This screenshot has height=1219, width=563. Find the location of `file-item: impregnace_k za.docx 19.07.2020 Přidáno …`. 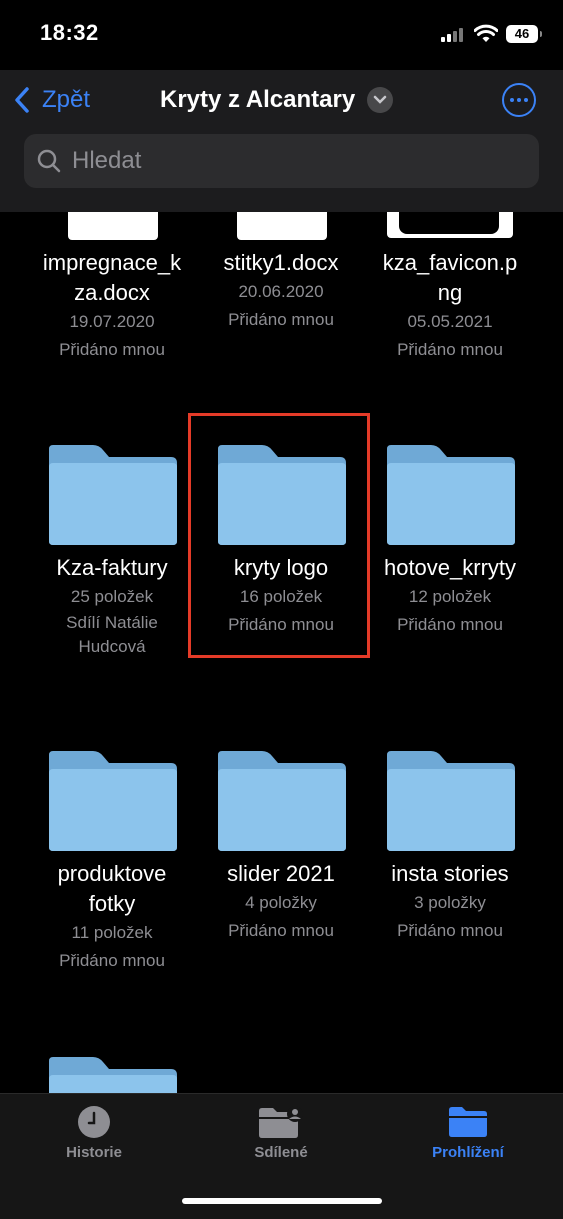

file-item: impregnace_k za.docx 19.07.2020 Přidáno … is located at coordinates (112, 306).